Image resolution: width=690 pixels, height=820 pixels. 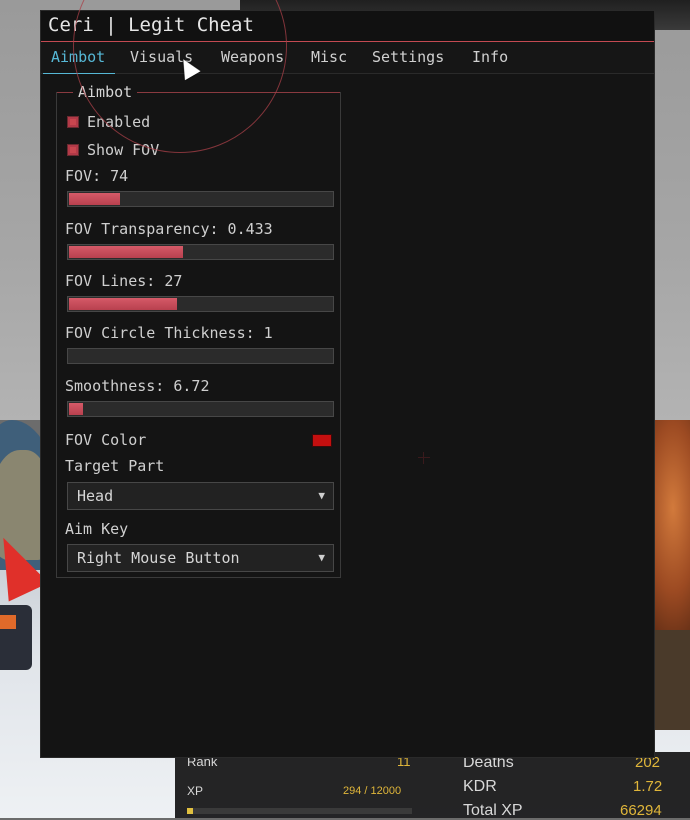 What do you see at coordinates (190, 811) in the screenshot?
I see `xp-progress-fill` at bounding box center [190, 811].